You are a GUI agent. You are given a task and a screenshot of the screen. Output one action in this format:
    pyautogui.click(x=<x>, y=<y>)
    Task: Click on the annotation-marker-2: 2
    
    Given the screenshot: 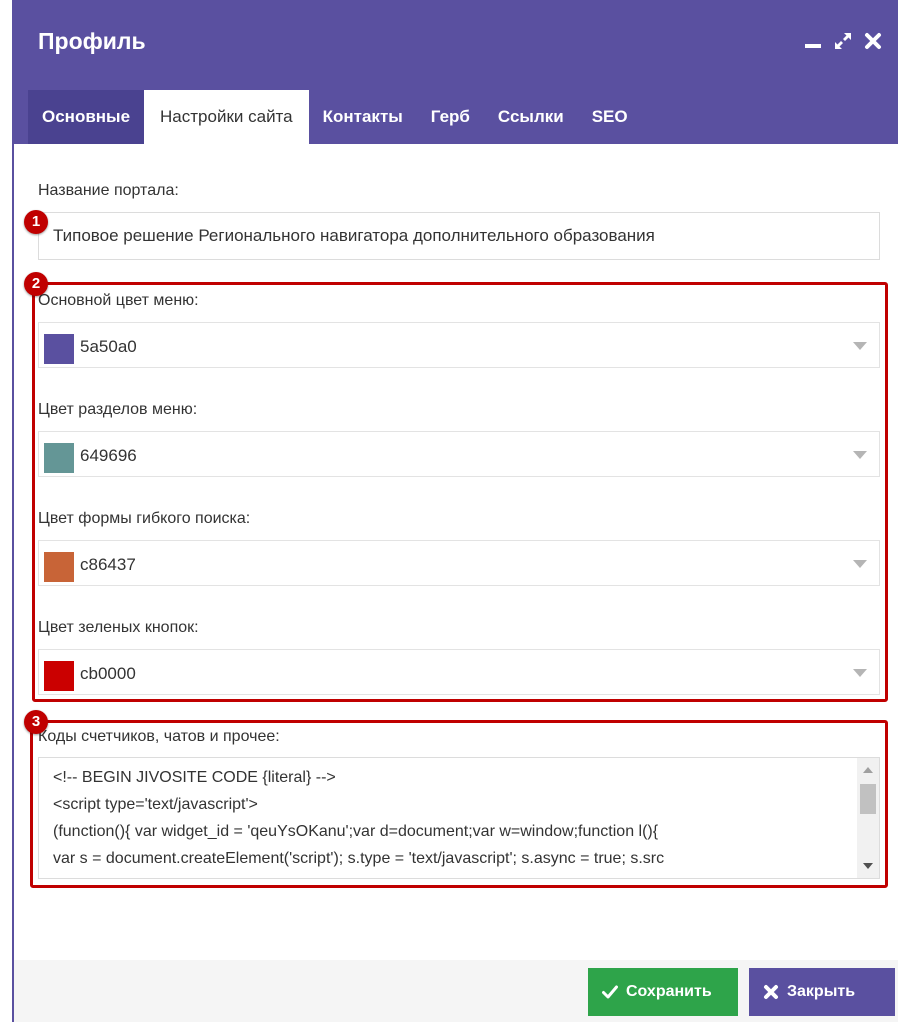 What is the action you would take?
    pyautogui.click(x=36, y=284)
    